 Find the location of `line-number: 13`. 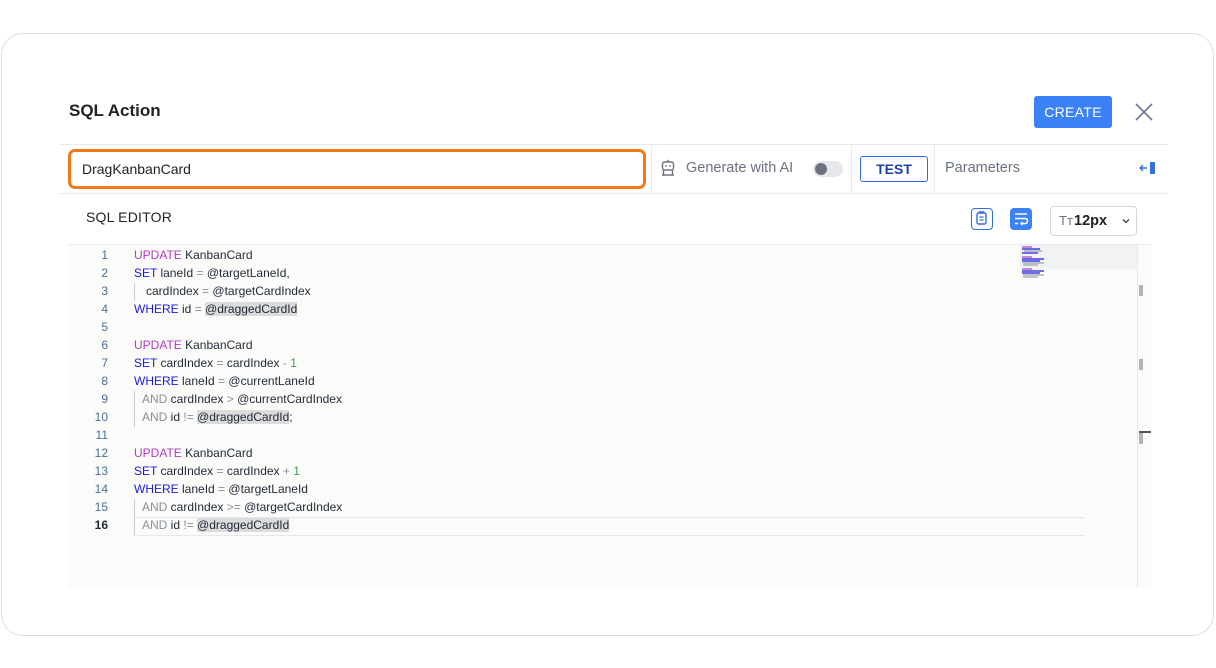

line-number: 13 is located at coordinates (101, 471).